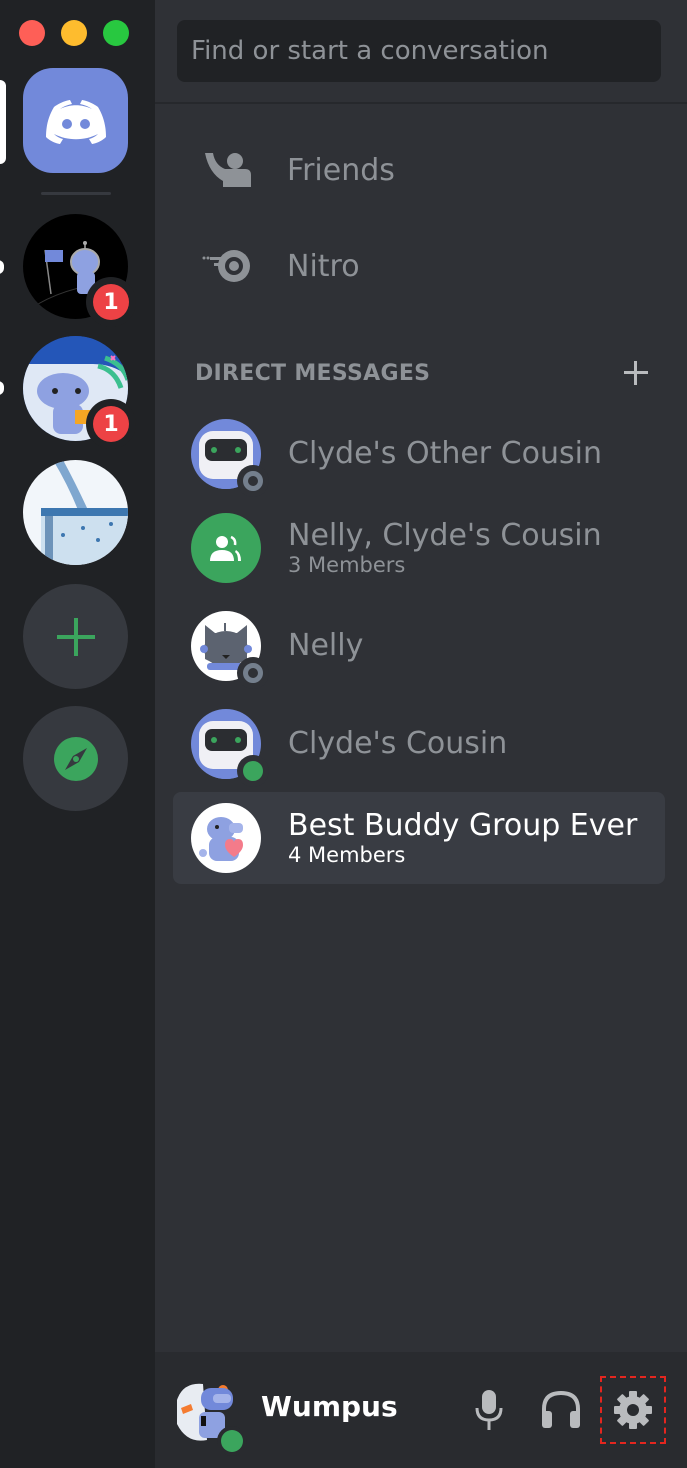 The height and width of the screenshot is (1468, 687). I want to click on wumpus-heart-avatar-icon, so click(226, 838).